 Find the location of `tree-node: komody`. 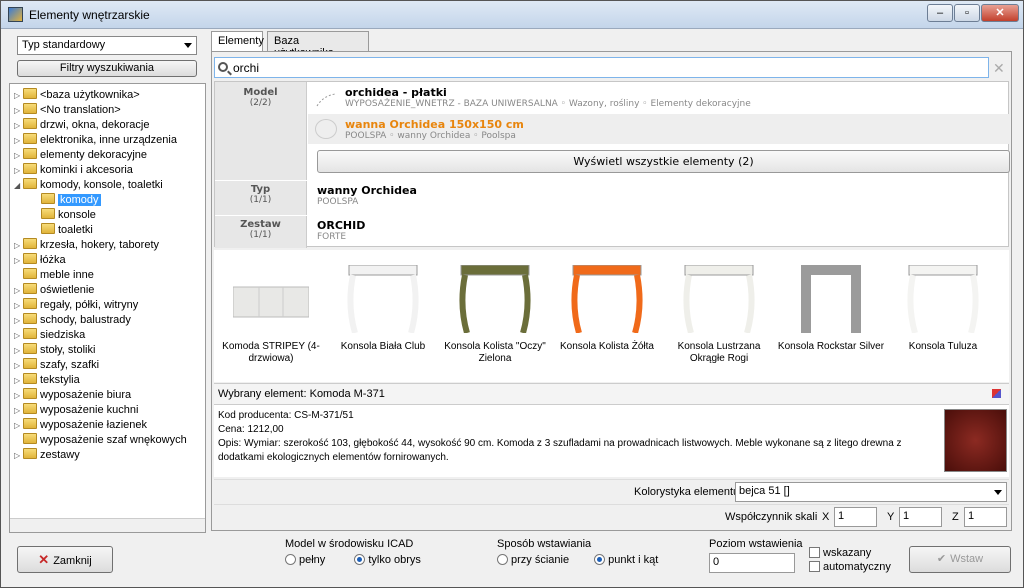

tree-node: komody is located at coordinates (66, 200).